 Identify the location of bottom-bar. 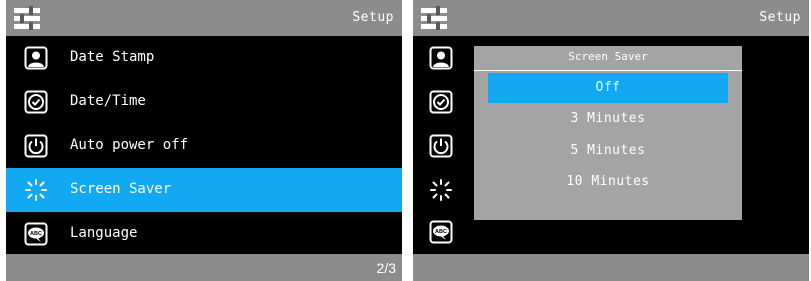
(611, 267).